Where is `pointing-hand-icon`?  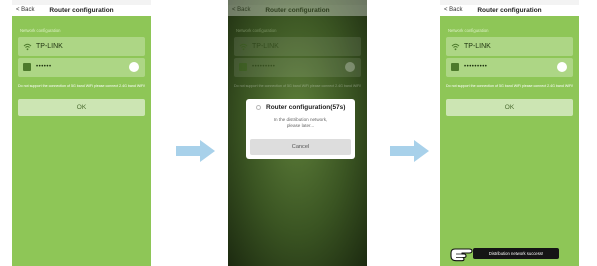
pointing-hand-icon is located at coordinates (461, 255).